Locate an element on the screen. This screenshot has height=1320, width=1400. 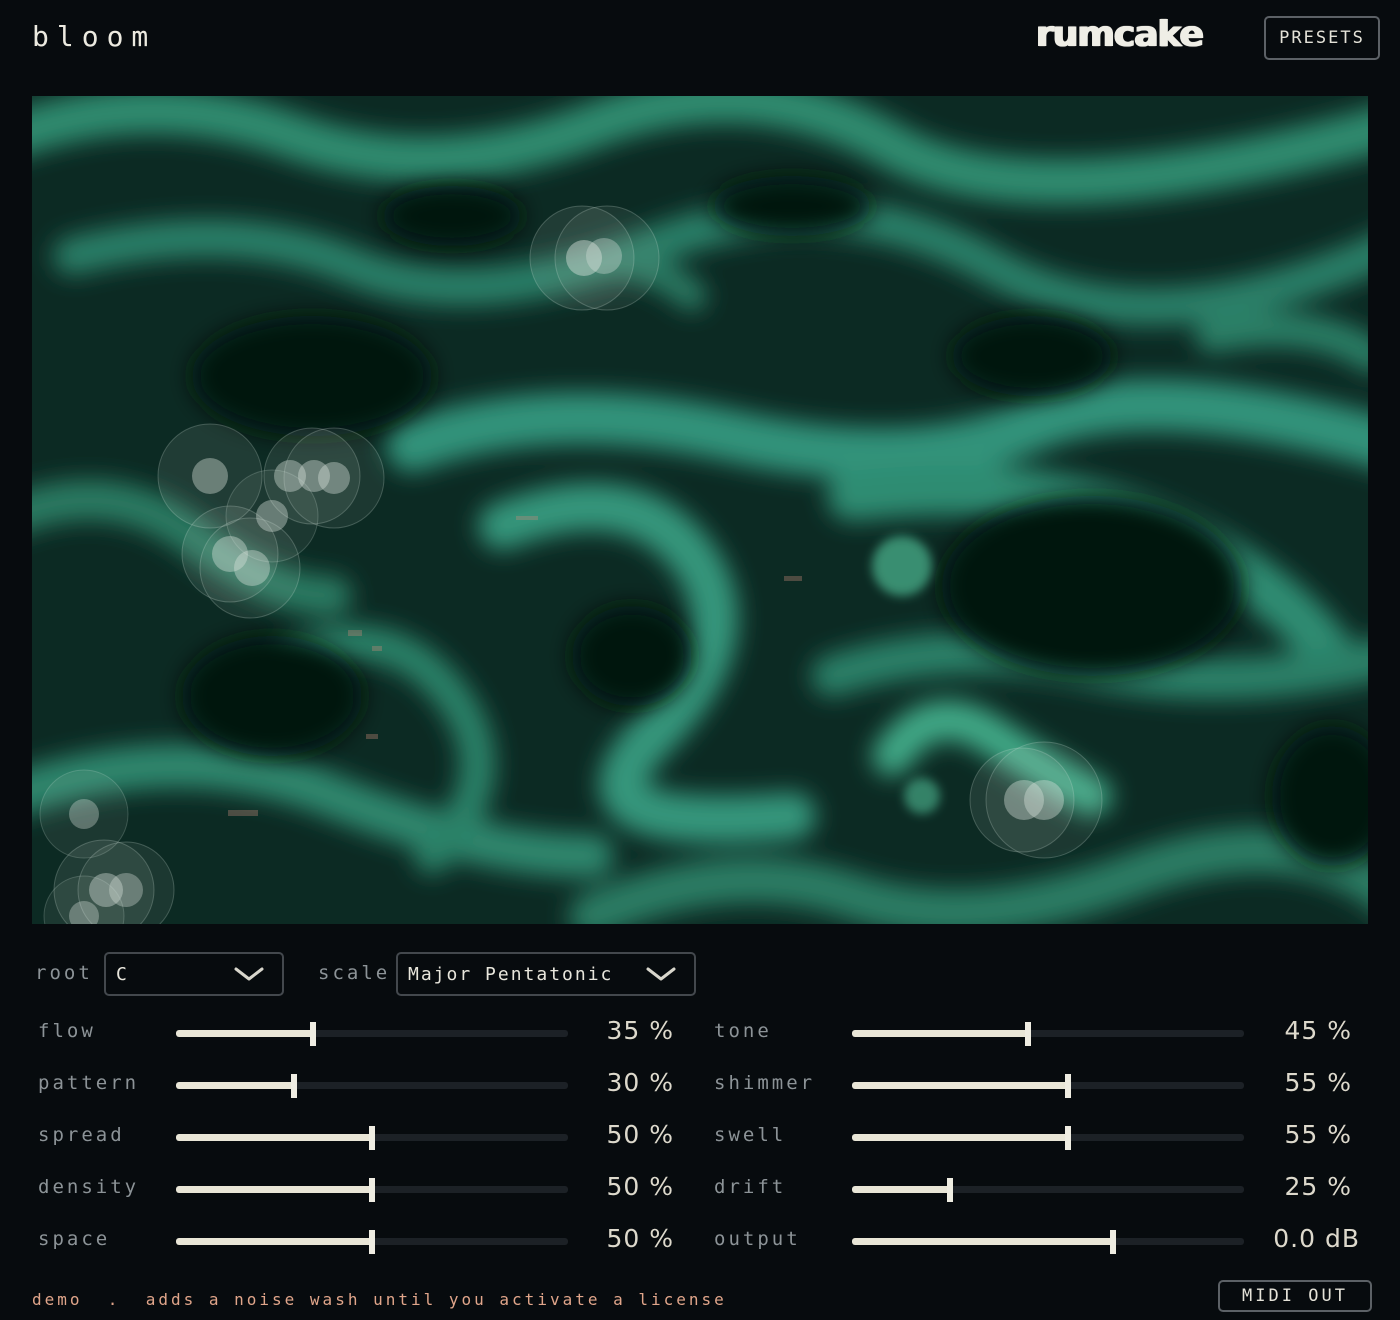
spread-slider is located at coordinates (372, 1138).